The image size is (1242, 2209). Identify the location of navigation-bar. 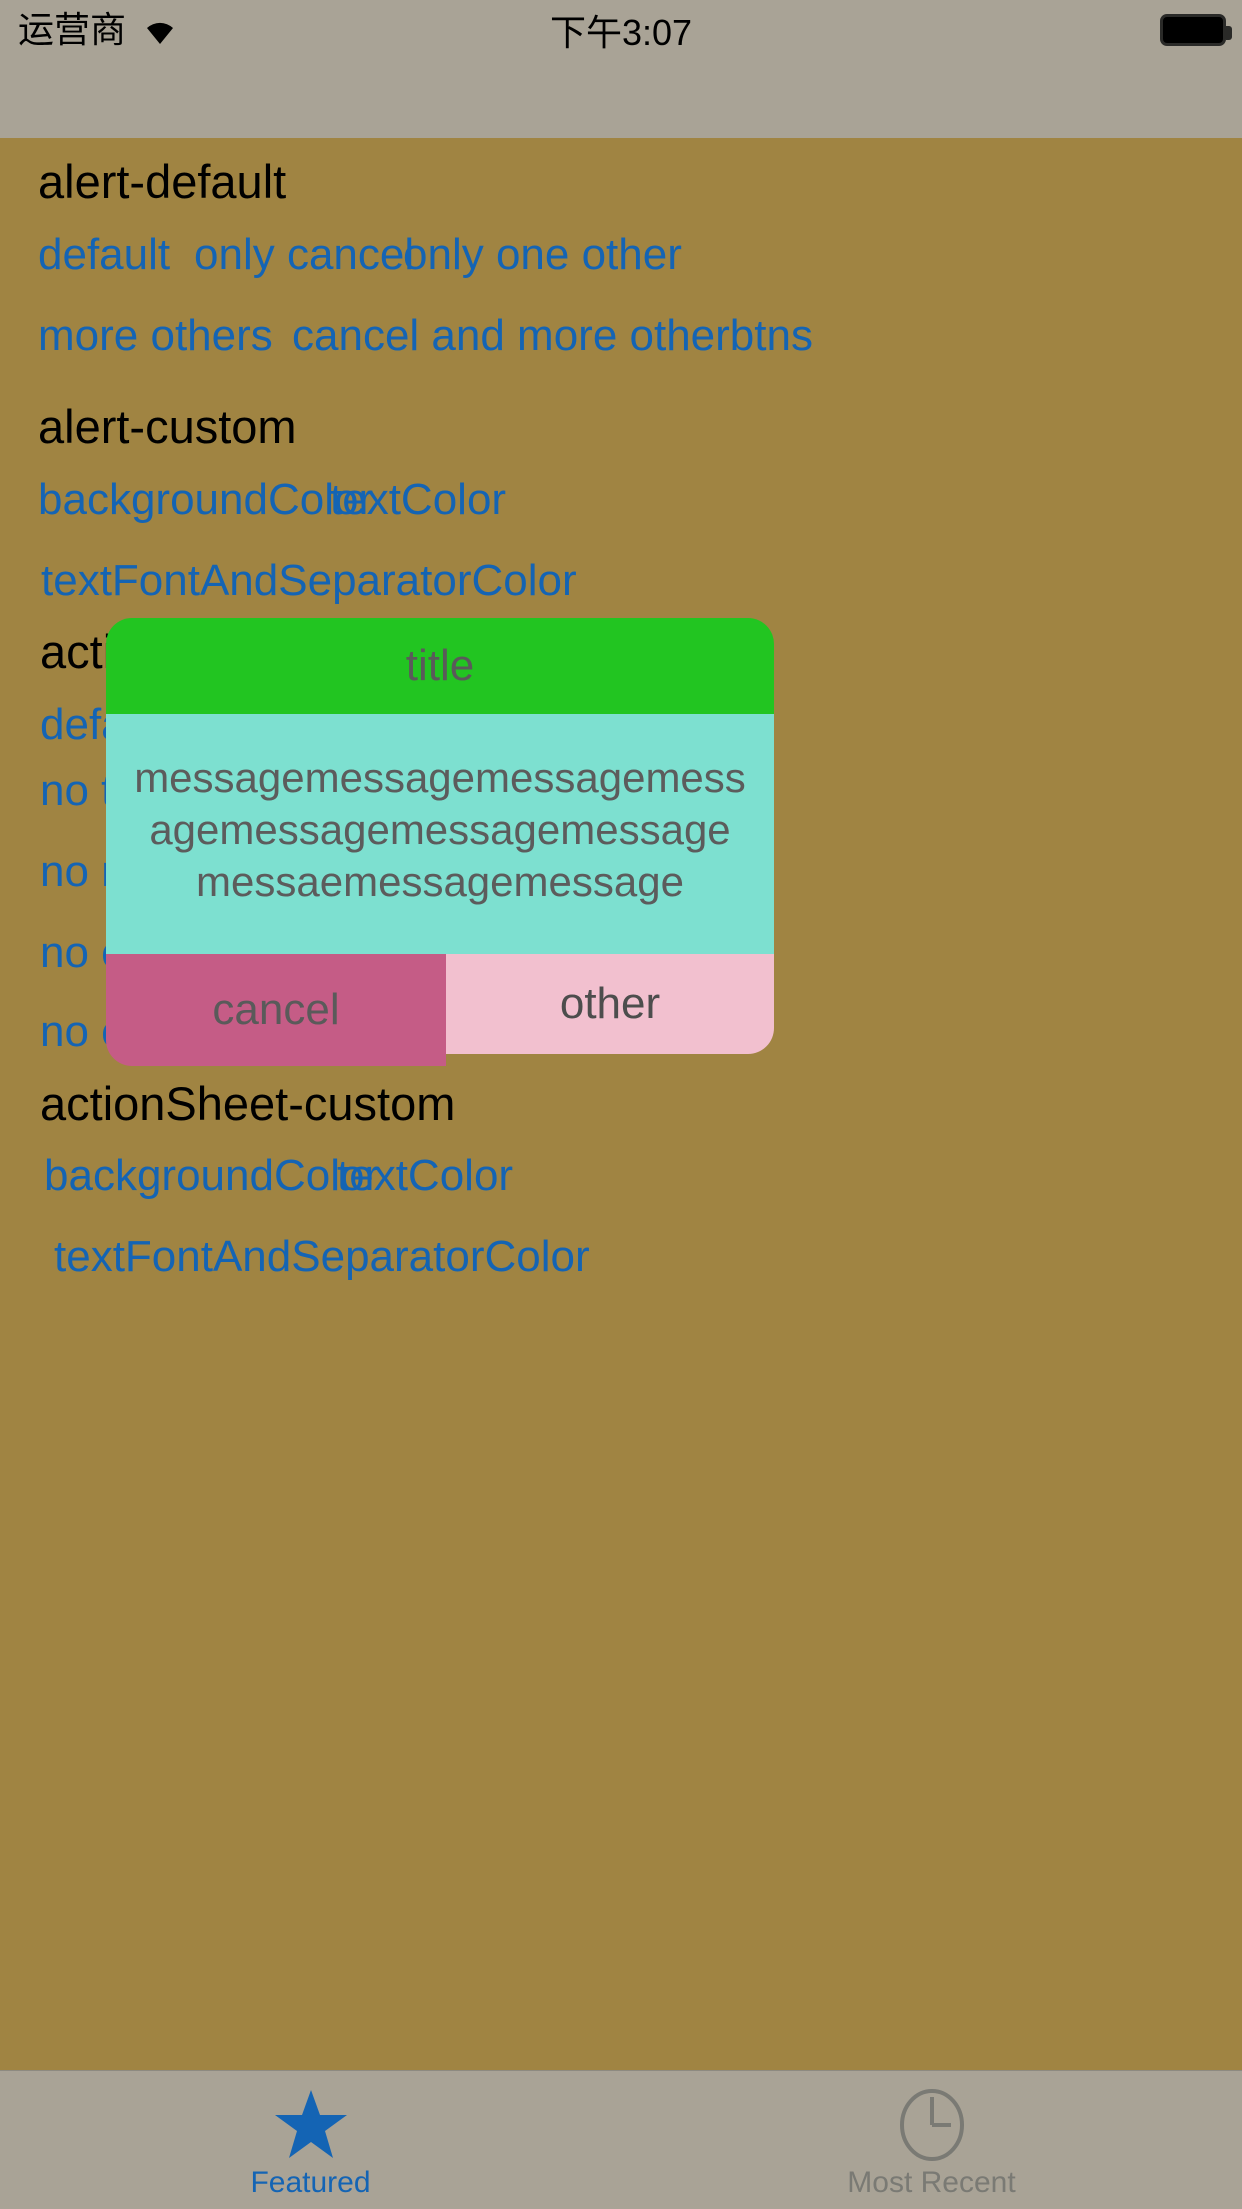
(621, 99).